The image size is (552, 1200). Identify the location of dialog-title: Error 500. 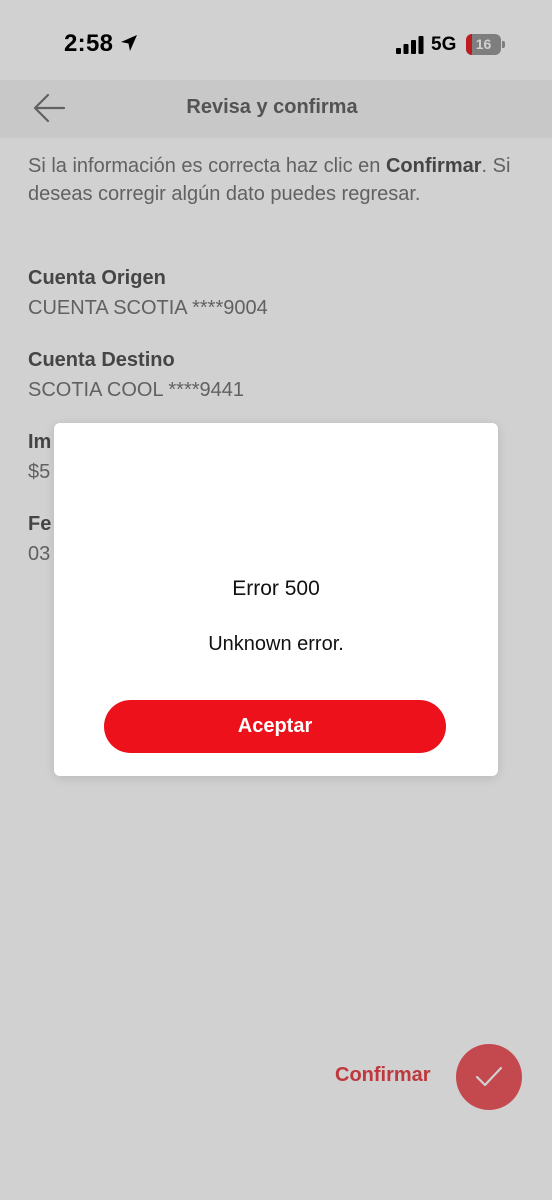
(276, 588).